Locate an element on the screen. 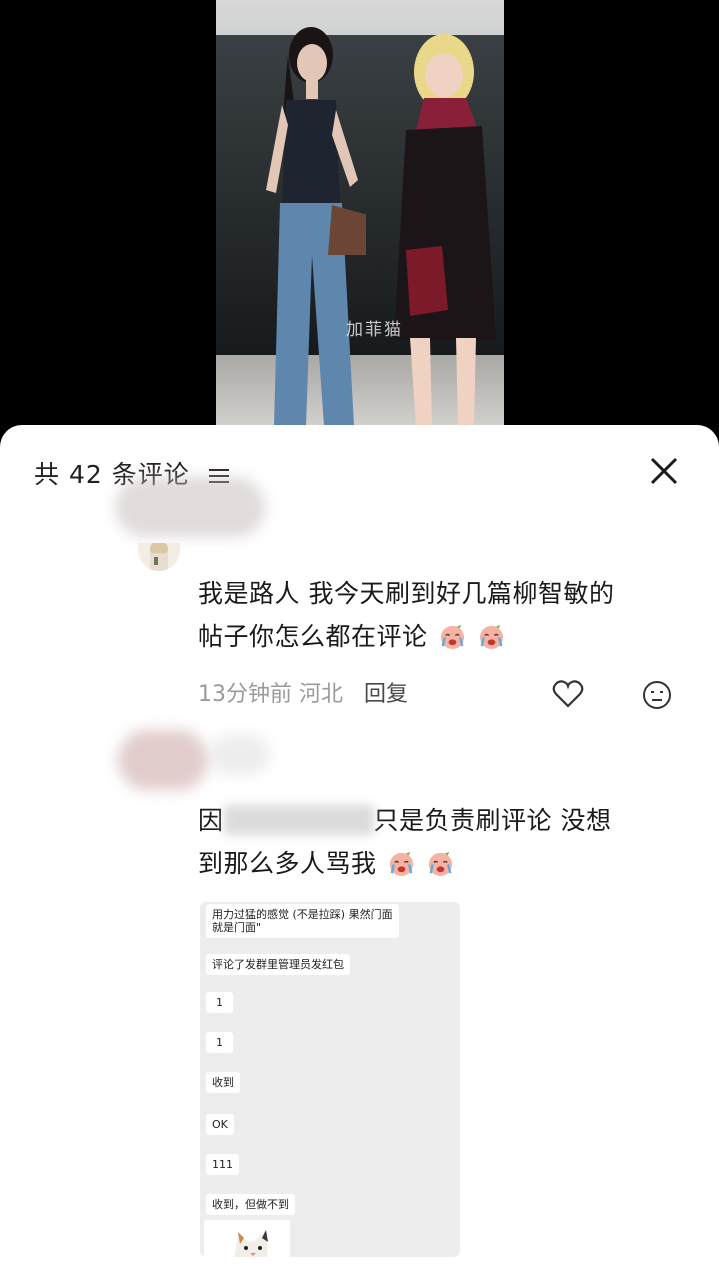 The width and height of the screenshot is (719, 1267). chat-message: 收到，但做不到 is located at coordinates (250, 1204).